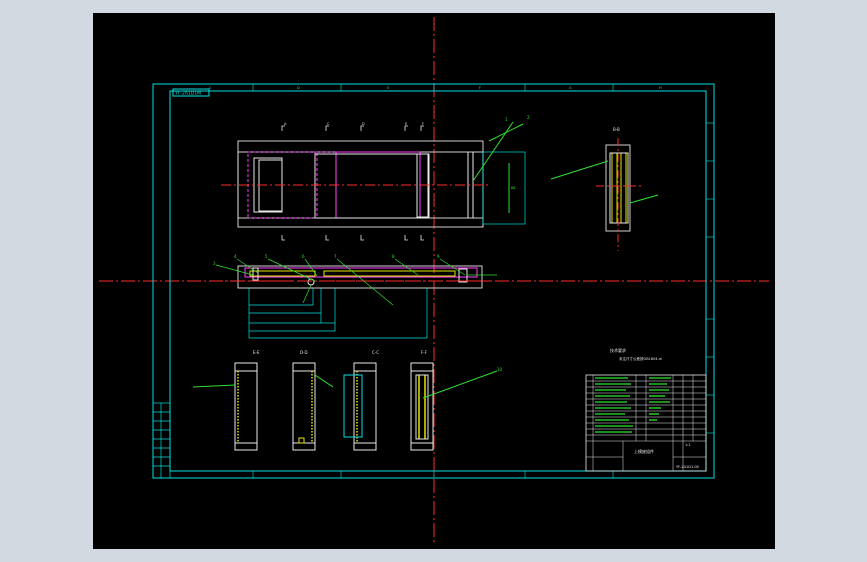 The height and width of the screenshot is (562, 867). Describe the element at coordinates (298, 88) in the screenshot. I see `grid-label-top-1: D` at that location.